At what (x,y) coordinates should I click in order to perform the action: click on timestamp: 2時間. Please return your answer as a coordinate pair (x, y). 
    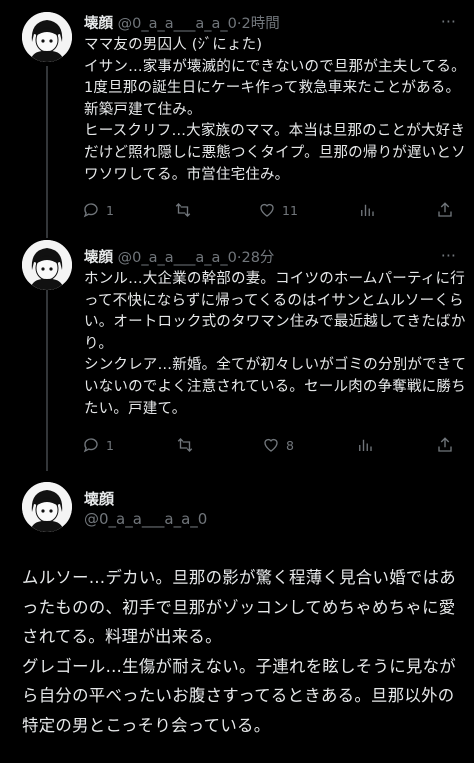
    Looking at the image, I should click on (260, 24).